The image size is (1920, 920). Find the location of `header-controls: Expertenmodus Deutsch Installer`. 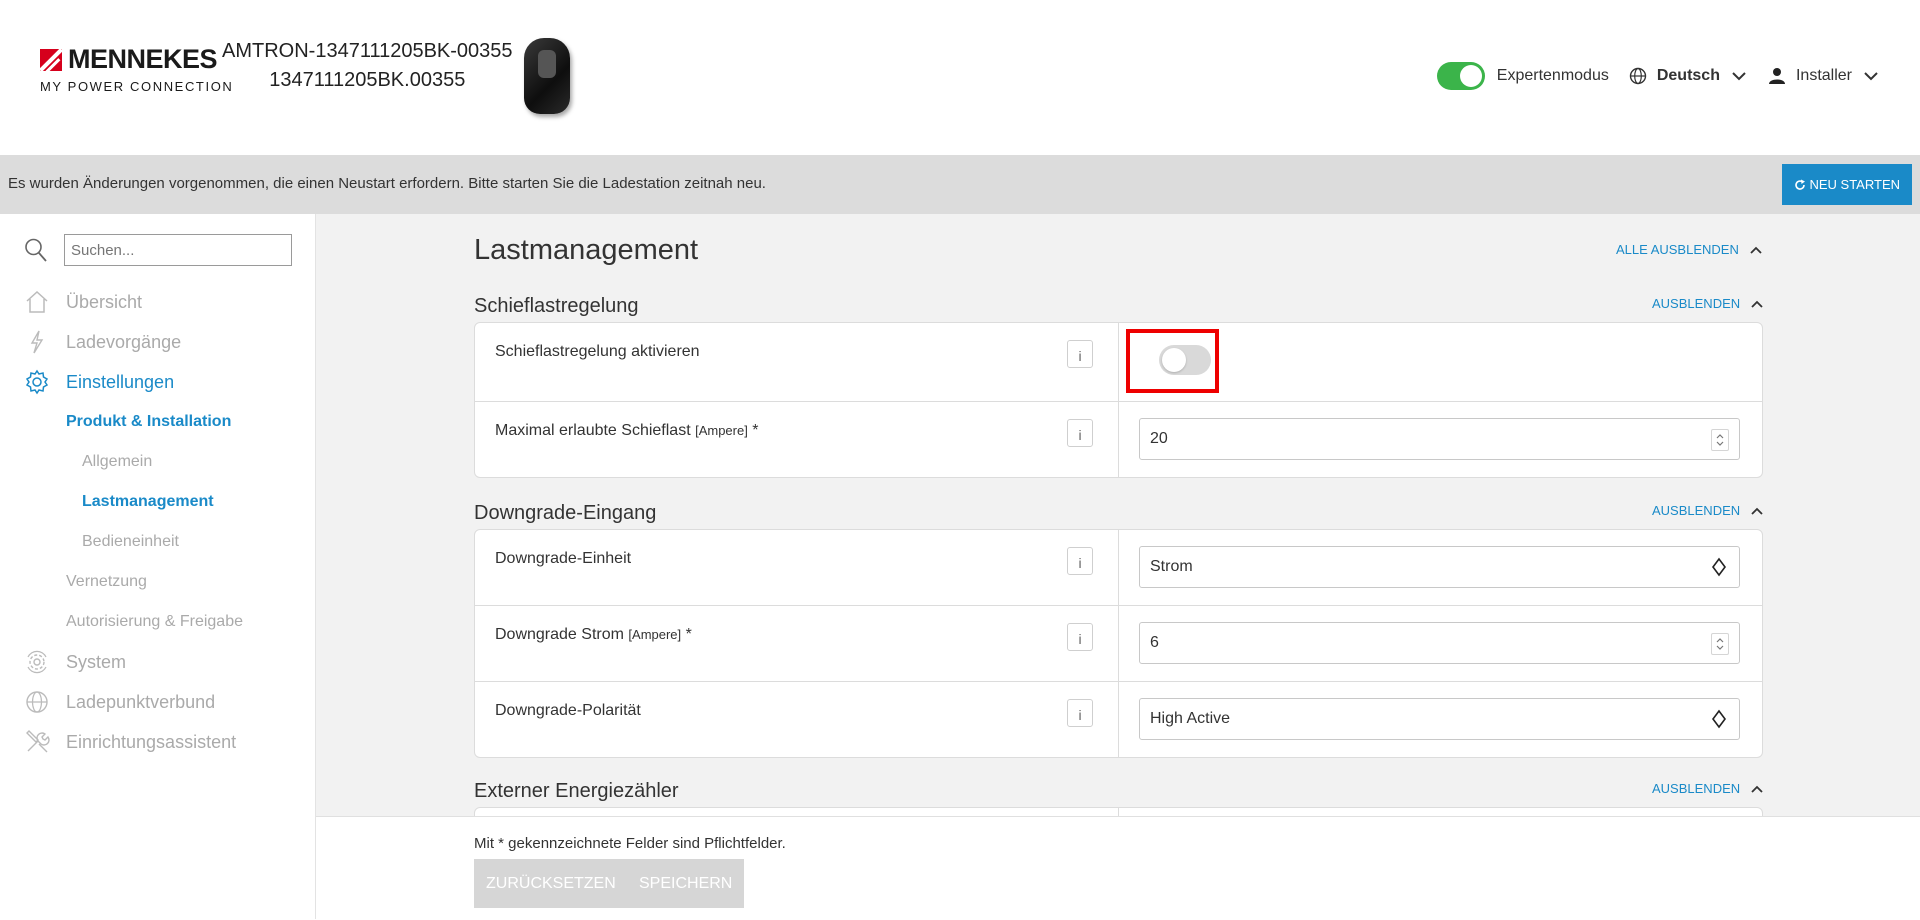

header-controls: Expertenmodus Deutsch Installer is located at coordinates (1649, 76).